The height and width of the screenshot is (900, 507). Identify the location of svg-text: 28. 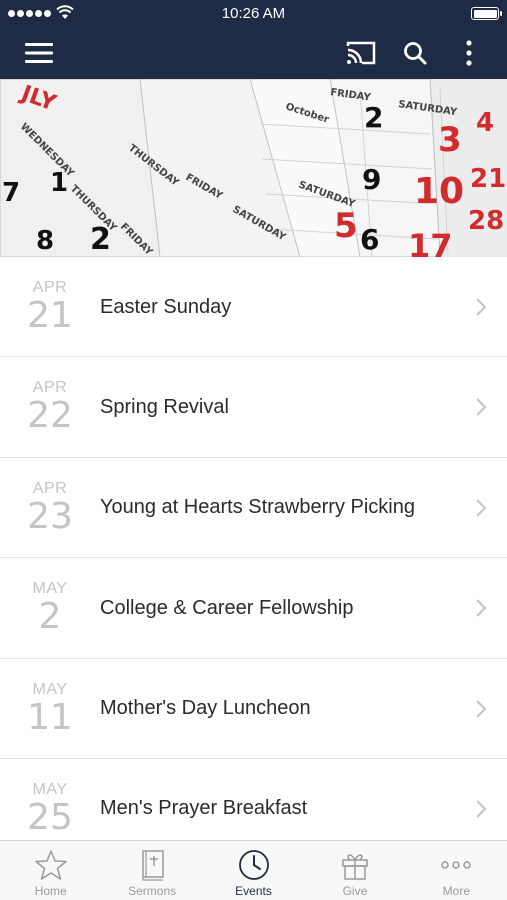
(486, 221).